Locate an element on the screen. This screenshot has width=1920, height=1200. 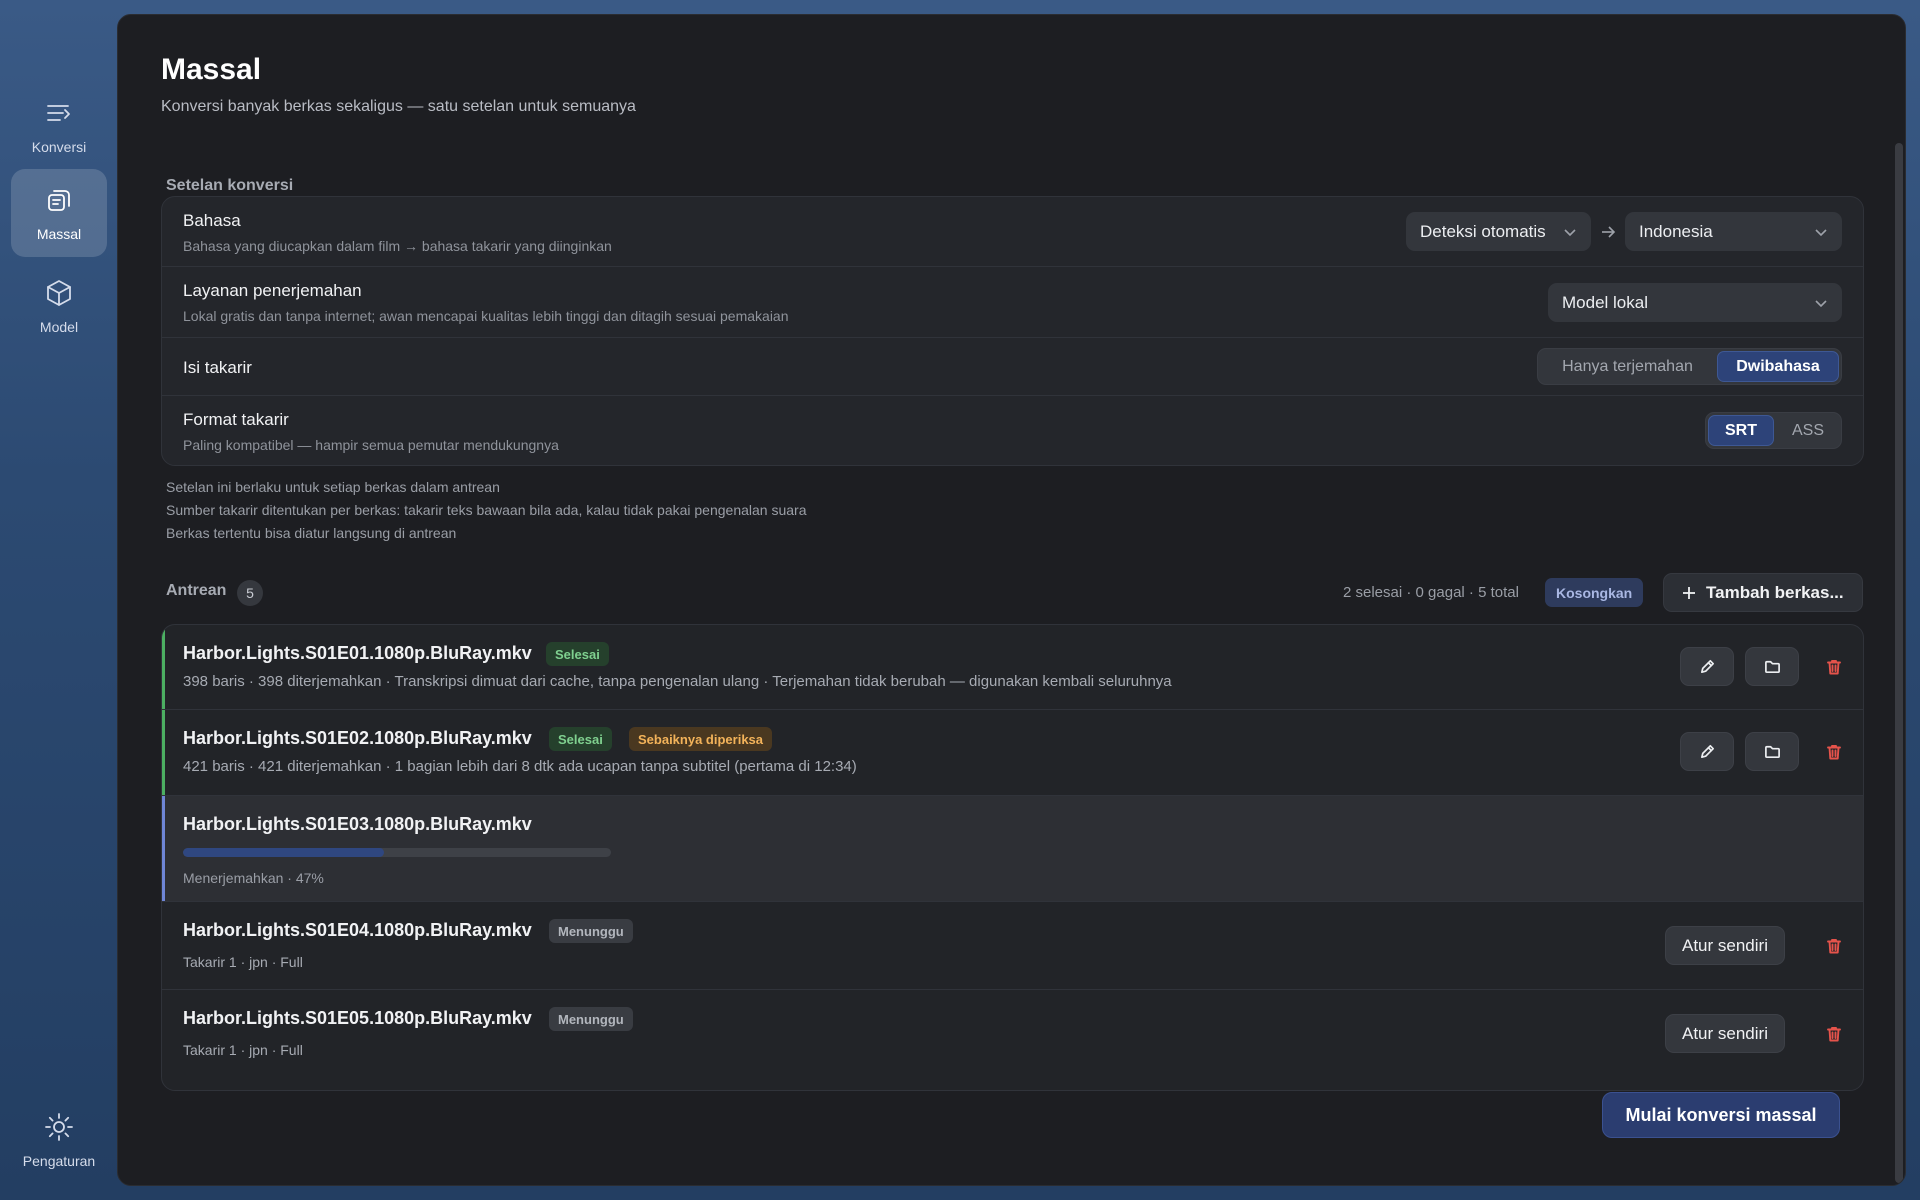
service-value: Model lokal is located at coordinates (1605, 302).